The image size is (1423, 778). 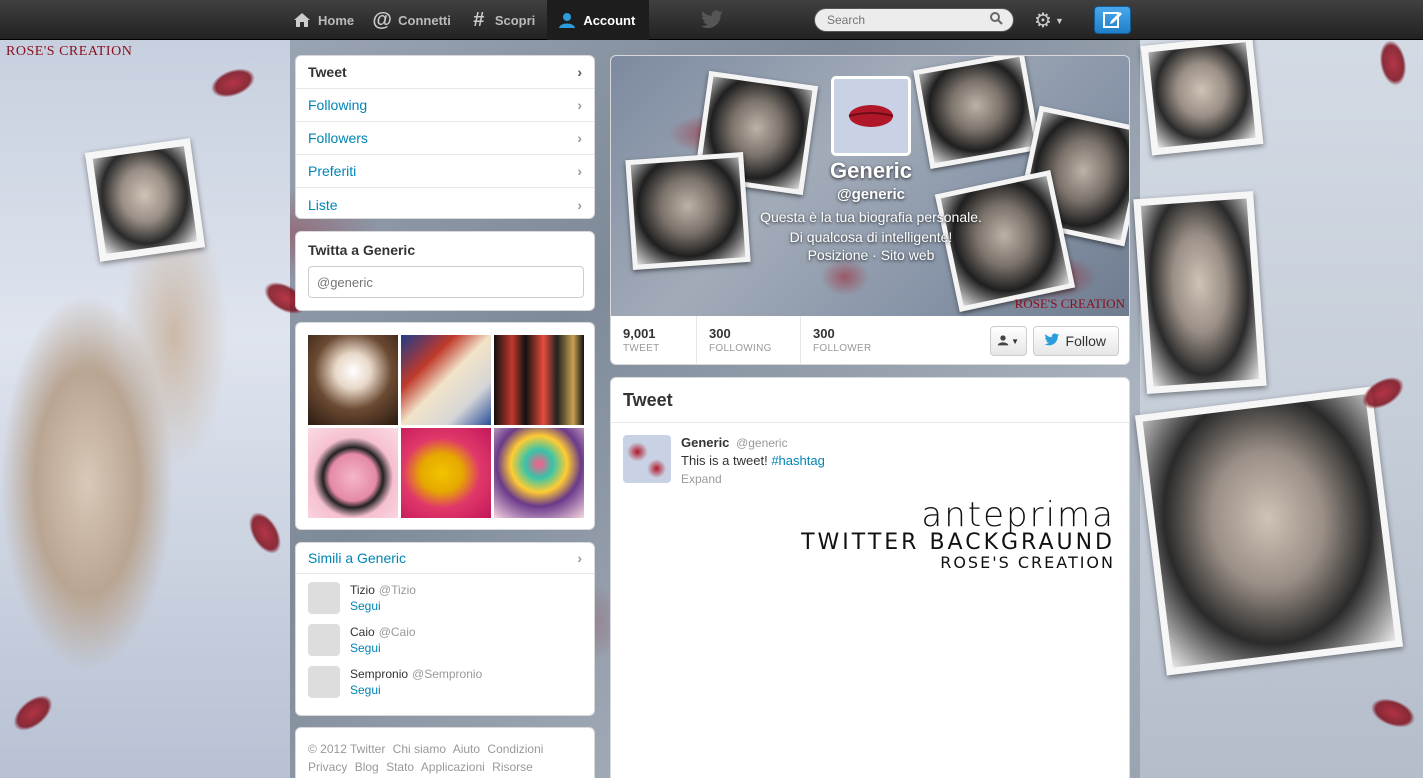 What do you see at coordinates (327, 72) in the screenshot?
I see `nav-tweets-label: Tweet` at bounding box center [327, 72].